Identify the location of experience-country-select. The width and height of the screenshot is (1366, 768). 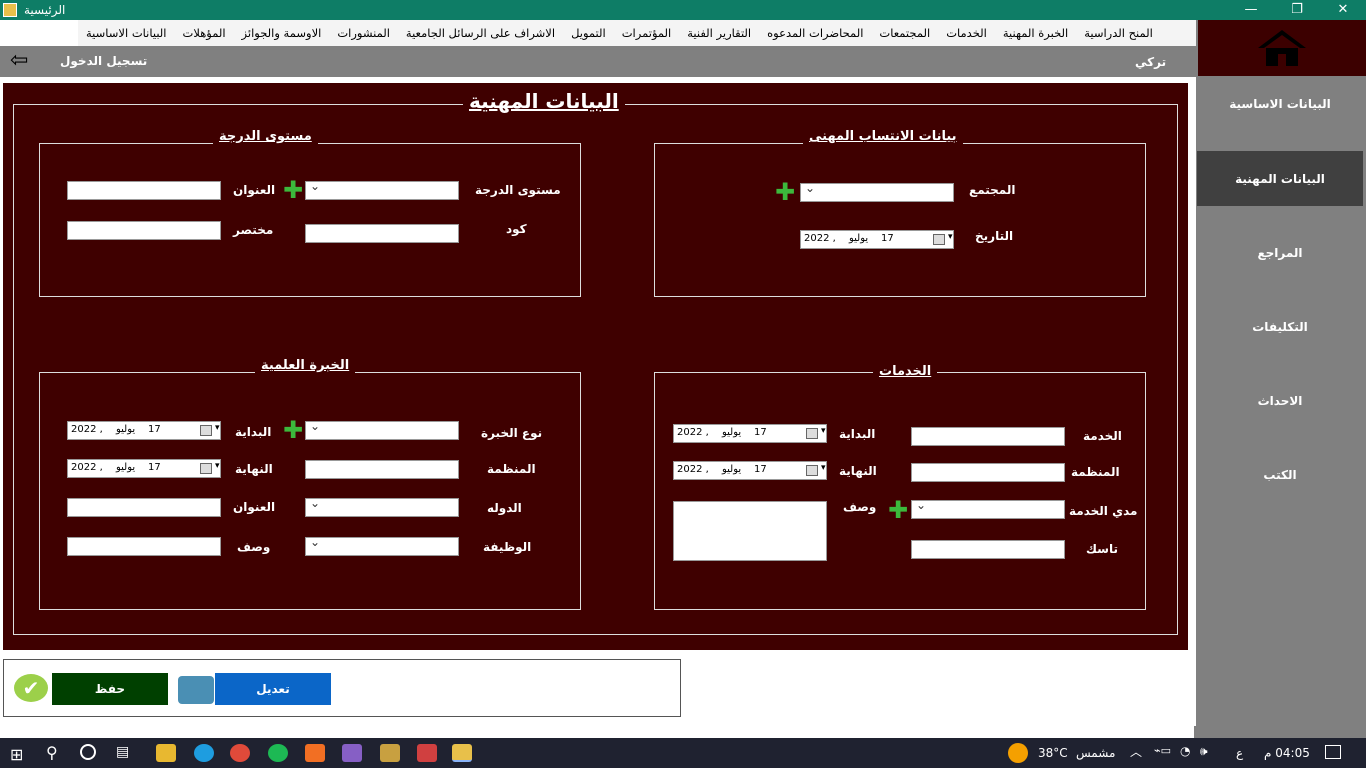
(382, 506).